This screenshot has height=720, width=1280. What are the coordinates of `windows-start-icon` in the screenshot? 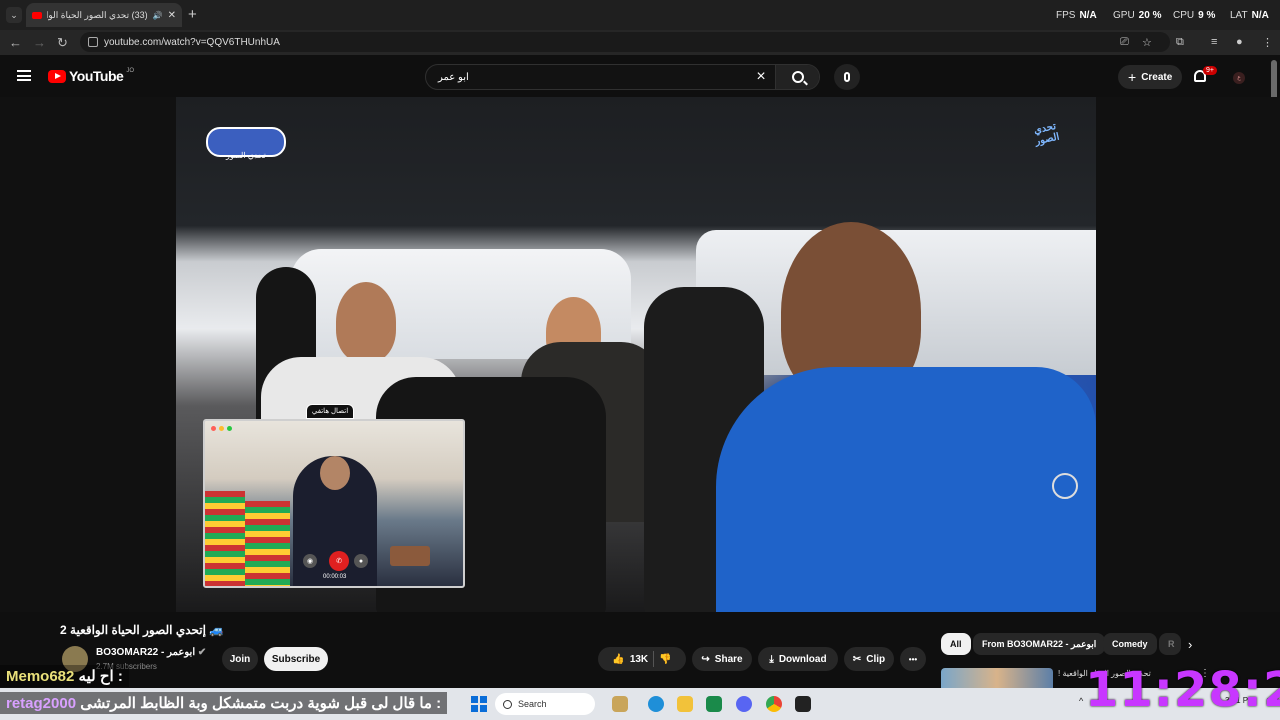 It's located at (479, 704).